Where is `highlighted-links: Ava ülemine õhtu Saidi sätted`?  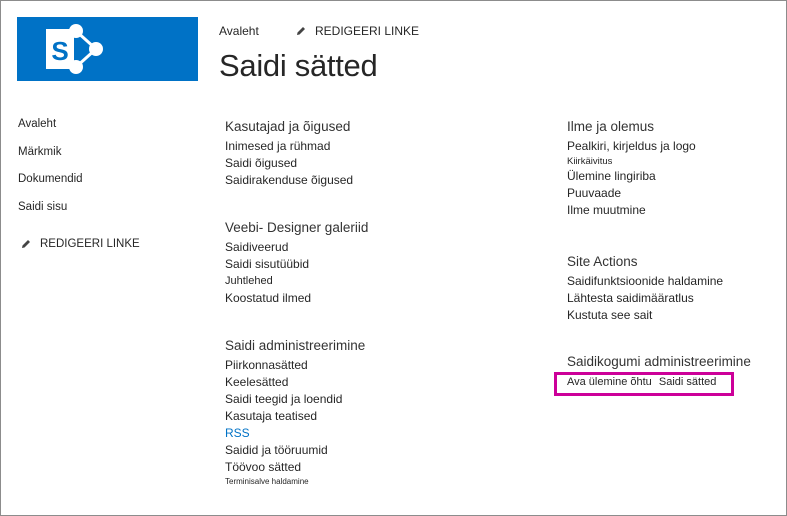 highlighted-links: Ava ülemine õhtu Saidi sätted is located at coordinates (641, 382).